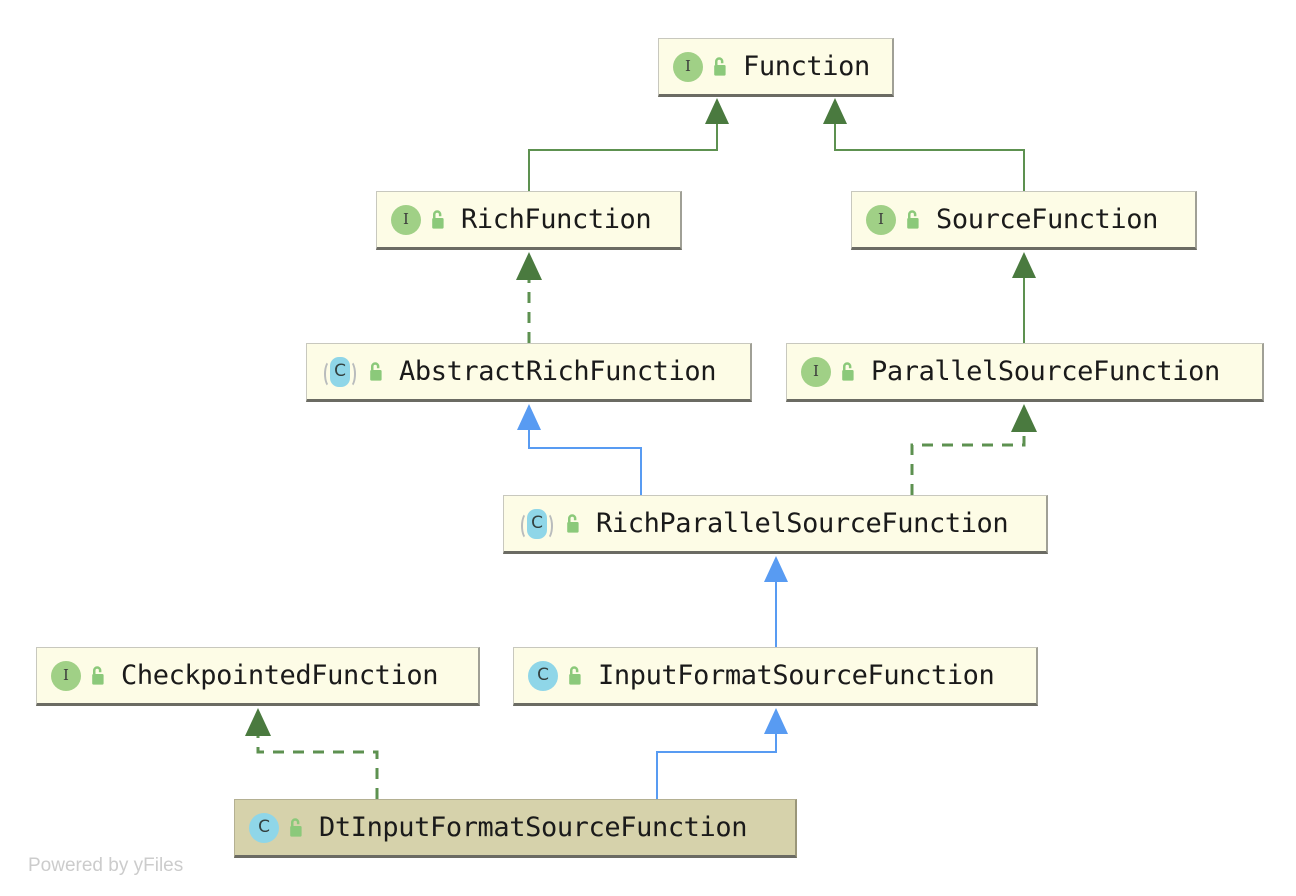  What do you see at coordinates (312, 753) in the screenshot?
I see `edge-dt-input-format-source-function-to-checkpointed-function` at bounding box center [312, 753].